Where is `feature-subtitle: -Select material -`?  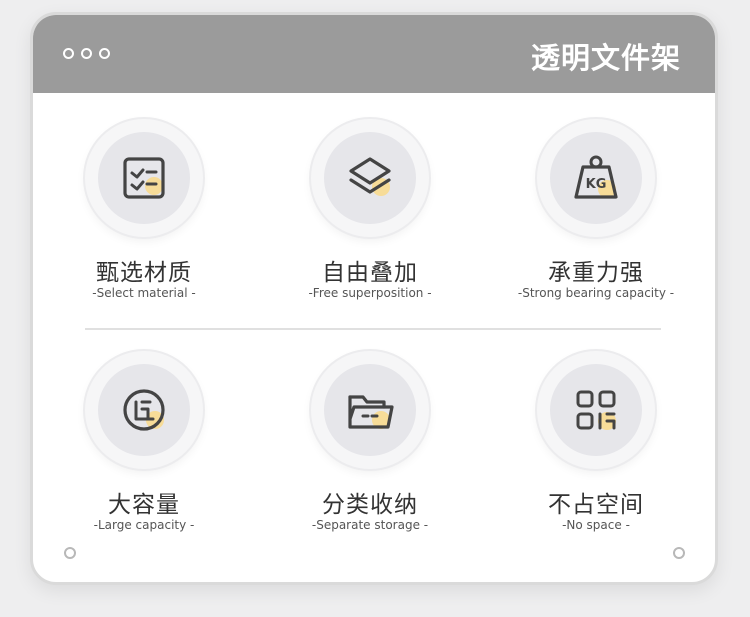 feature-subtitle: -Select material - is located at coordinates (144, 293).